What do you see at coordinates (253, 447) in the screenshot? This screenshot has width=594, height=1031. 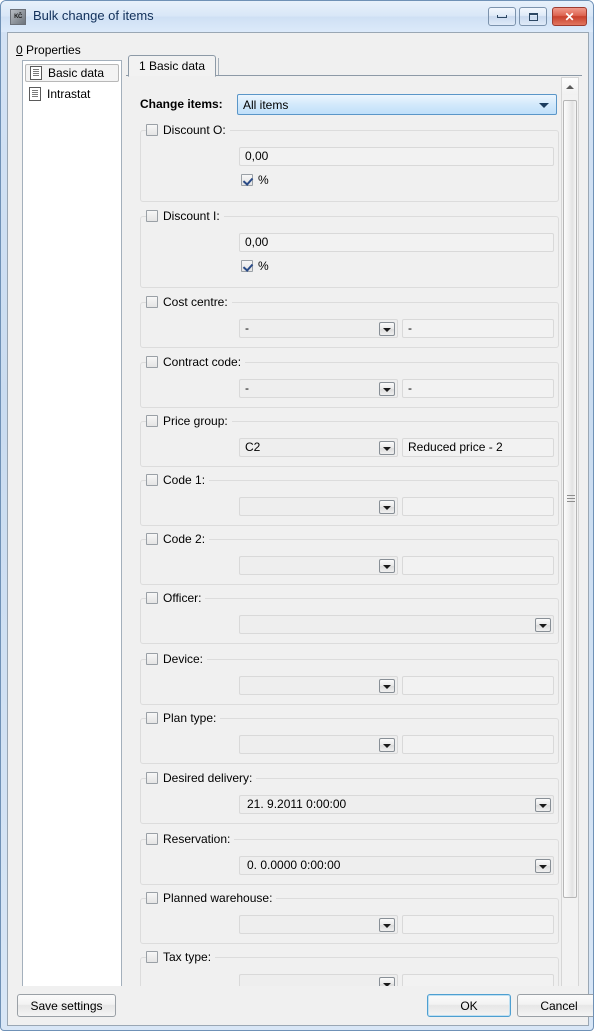 I see `dropdown-value: C2` at bounding box center [253, 447].